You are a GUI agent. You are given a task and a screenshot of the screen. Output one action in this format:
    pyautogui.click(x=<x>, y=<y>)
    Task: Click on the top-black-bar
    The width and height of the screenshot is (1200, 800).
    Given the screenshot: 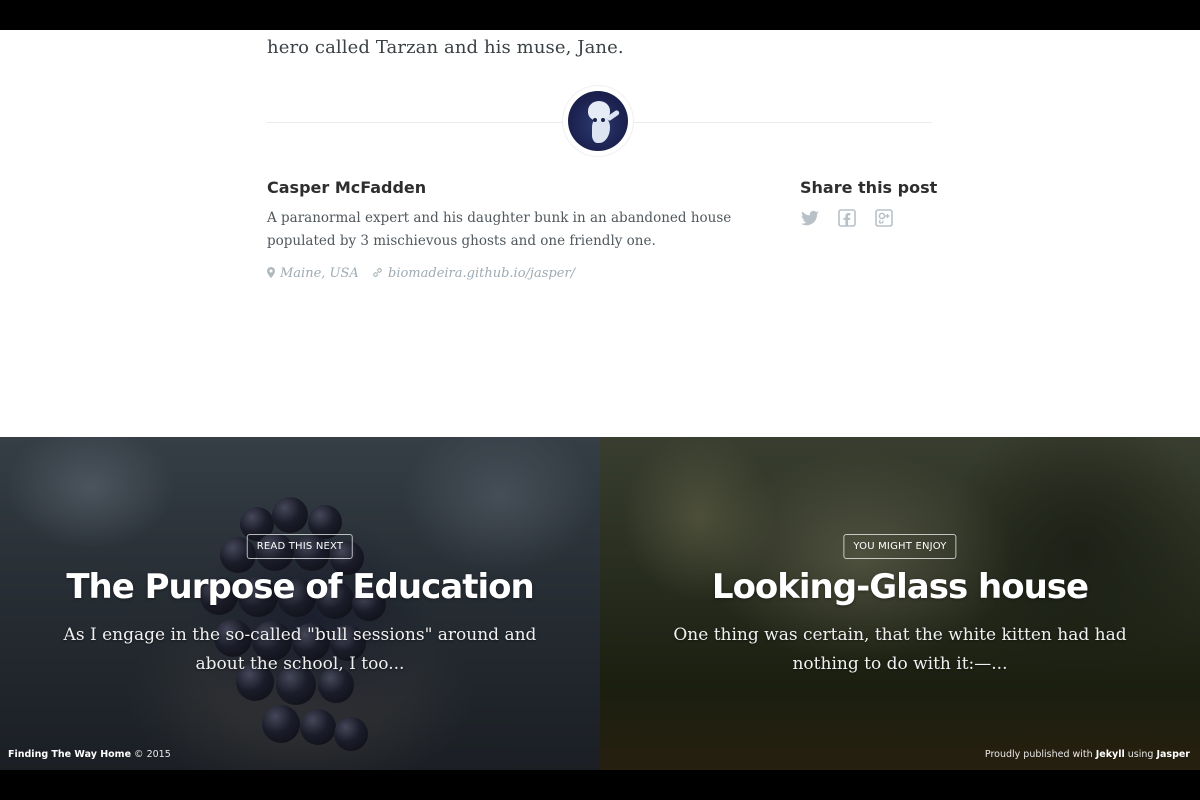 What is the action you would take?
    pyautogui.click(x=600, y=15)
    